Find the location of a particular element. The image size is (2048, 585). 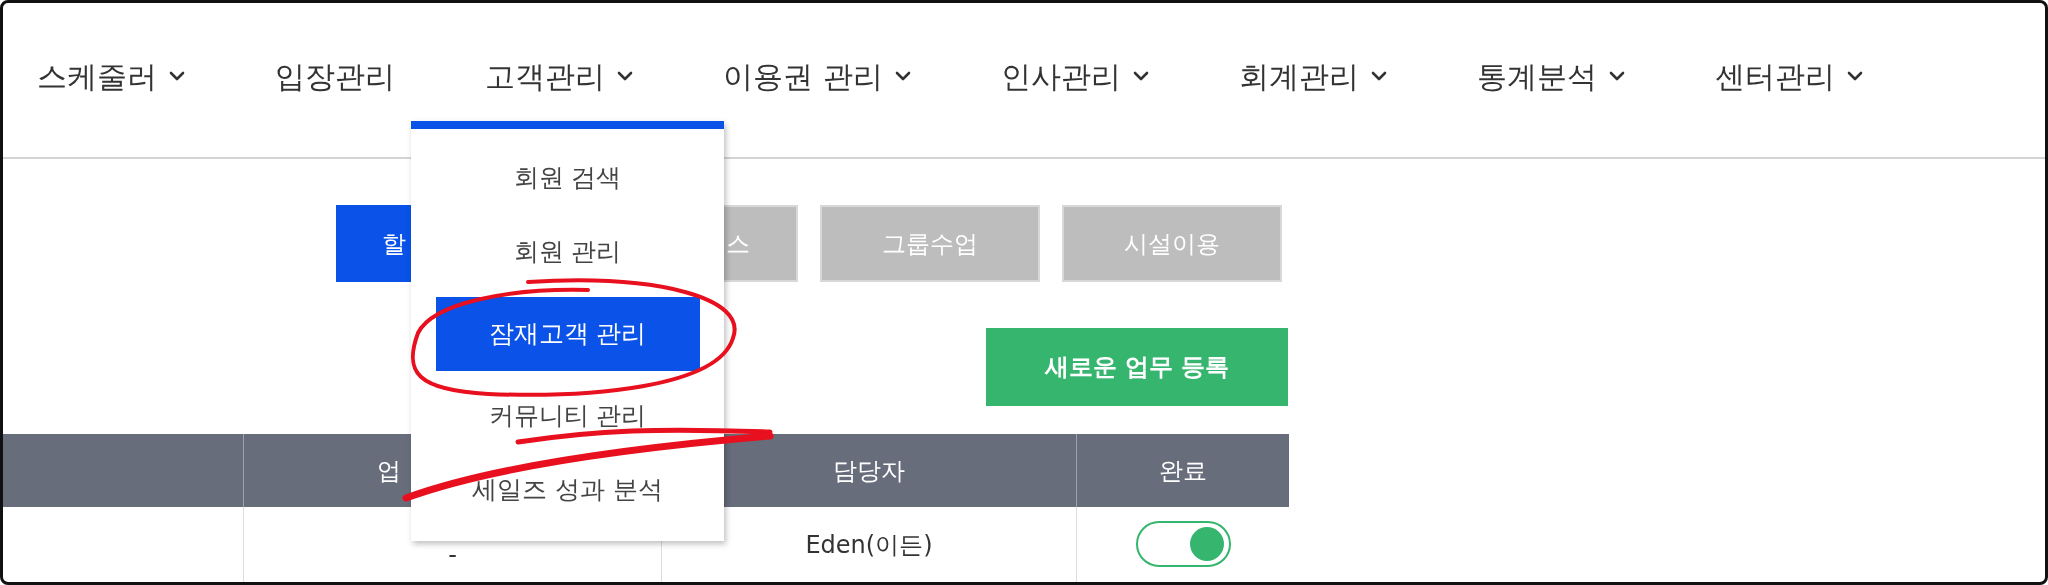

nav-menu-item: 회계관리 is located at coordinates (1312, 80).